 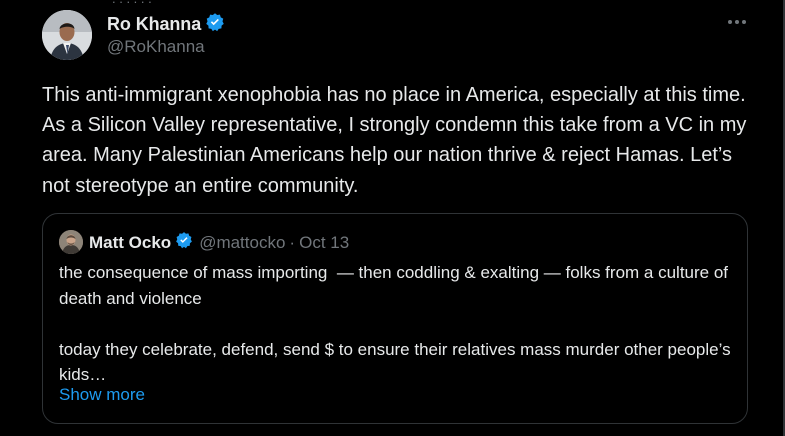 I want to click on previous-tweet-remnant-text: . . . . . ., so click(x=132, y=3).